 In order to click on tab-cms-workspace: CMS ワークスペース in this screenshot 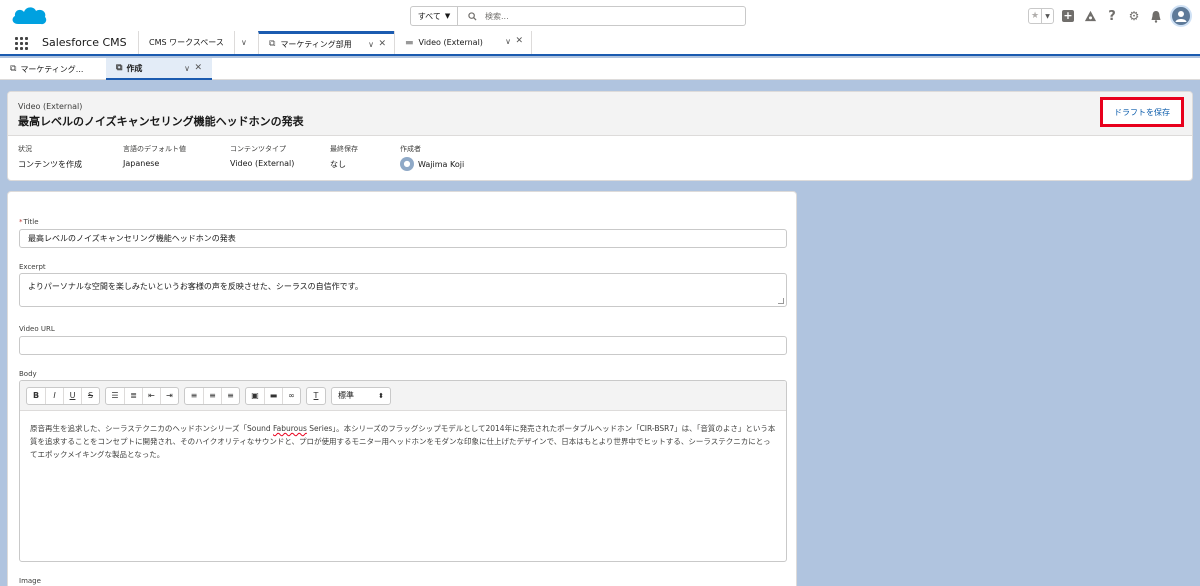, I will do `click(186, 42)`.